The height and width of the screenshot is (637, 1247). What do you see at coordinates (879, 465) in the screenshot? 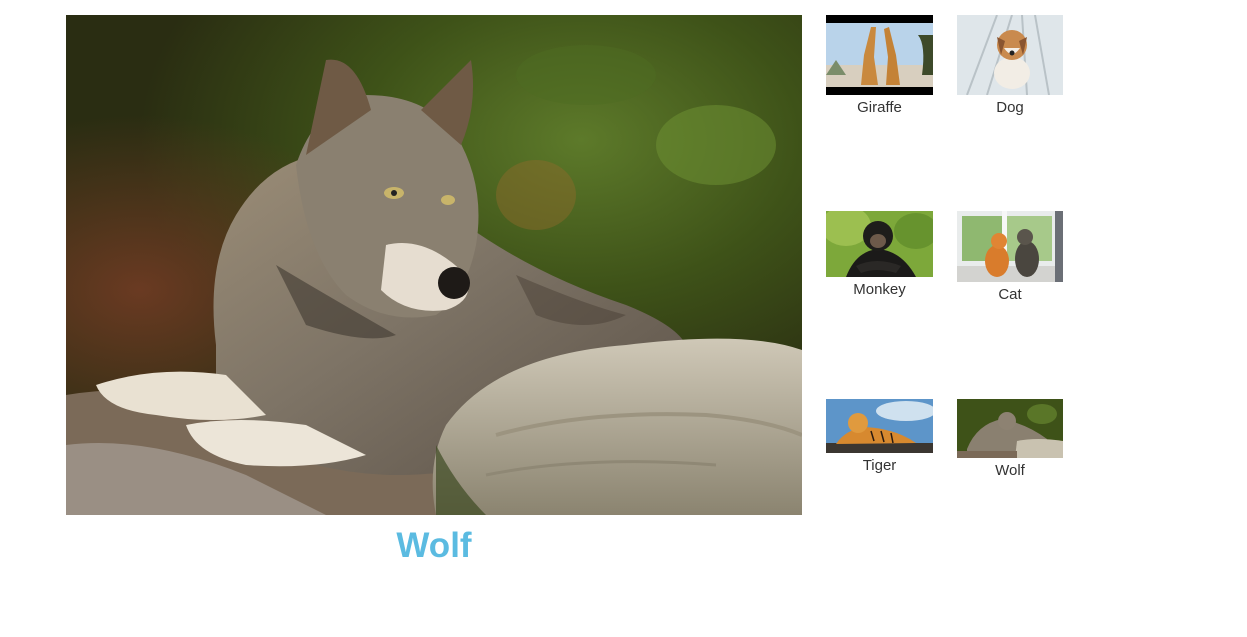
I see `thumbnail-label-tiger: Tiger` at bounding box center [879, 465].